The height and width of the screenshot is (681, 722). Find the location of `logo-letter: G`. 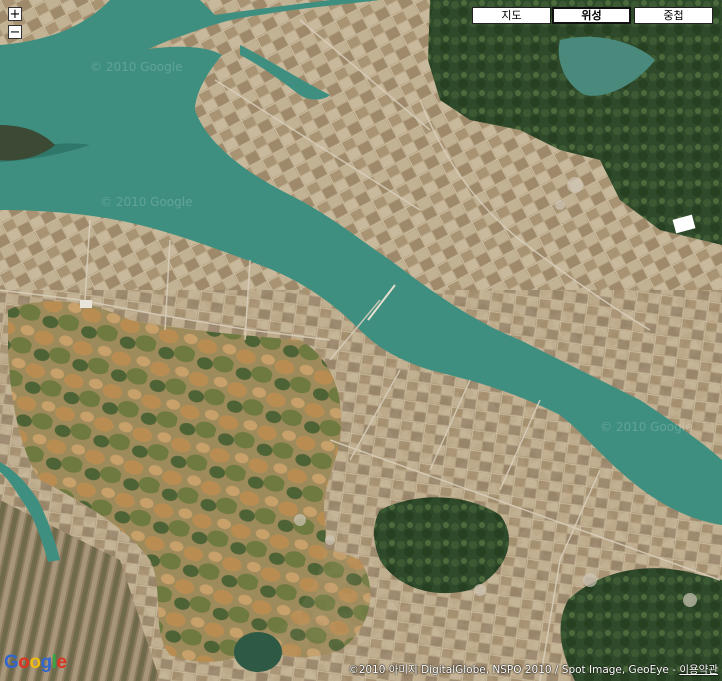

logo-letter: G is located at coordinates (11, 662).